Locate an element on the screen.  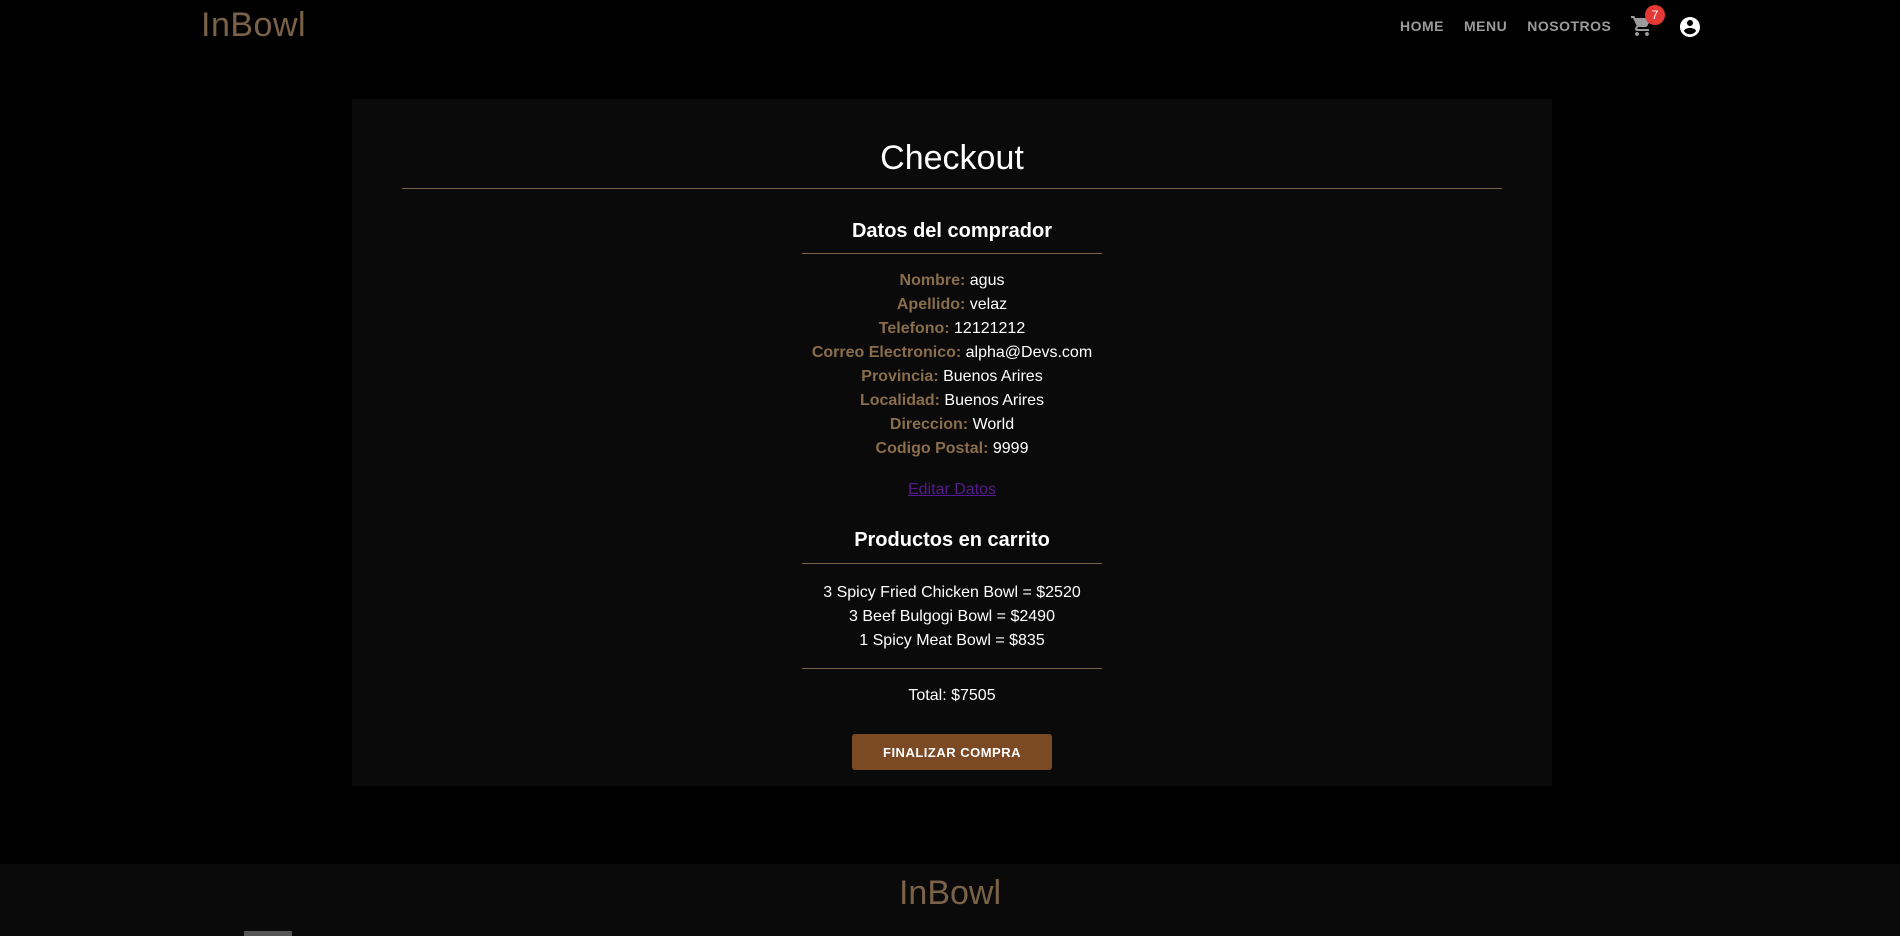
field-row-localidad: Localidad: Buenos Arires is located at coordinates (952, 401).